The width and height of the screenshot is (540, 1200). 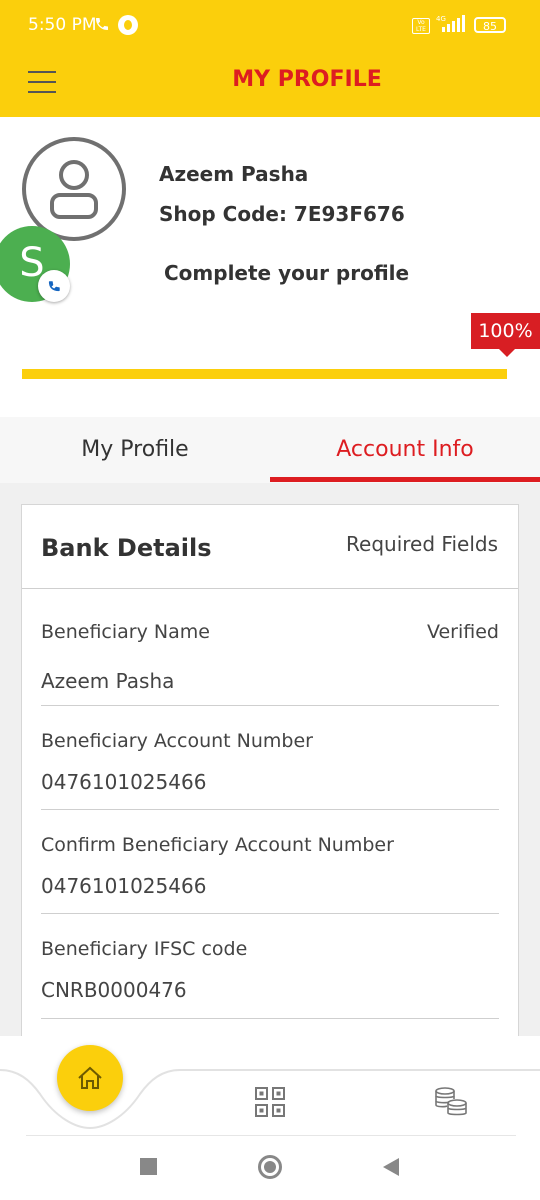 I want to click on profile-progress-bar, so click(x=264, y=374).